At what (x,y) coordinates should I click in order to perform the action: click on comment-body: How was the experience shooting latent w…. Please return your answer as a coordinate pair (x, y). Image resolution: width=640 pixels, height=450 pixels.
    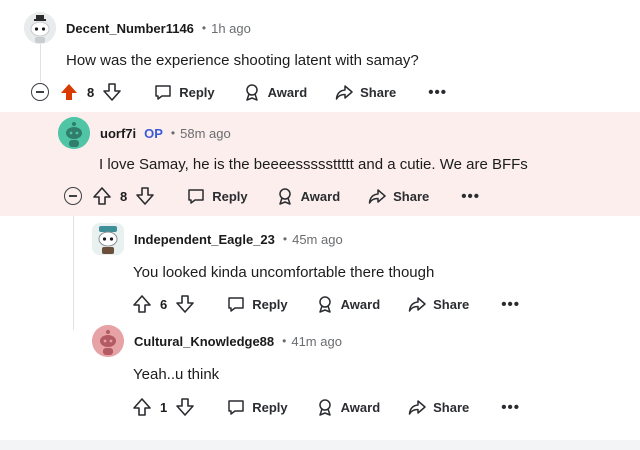
    Looking at the image, I should click on (242, 60).